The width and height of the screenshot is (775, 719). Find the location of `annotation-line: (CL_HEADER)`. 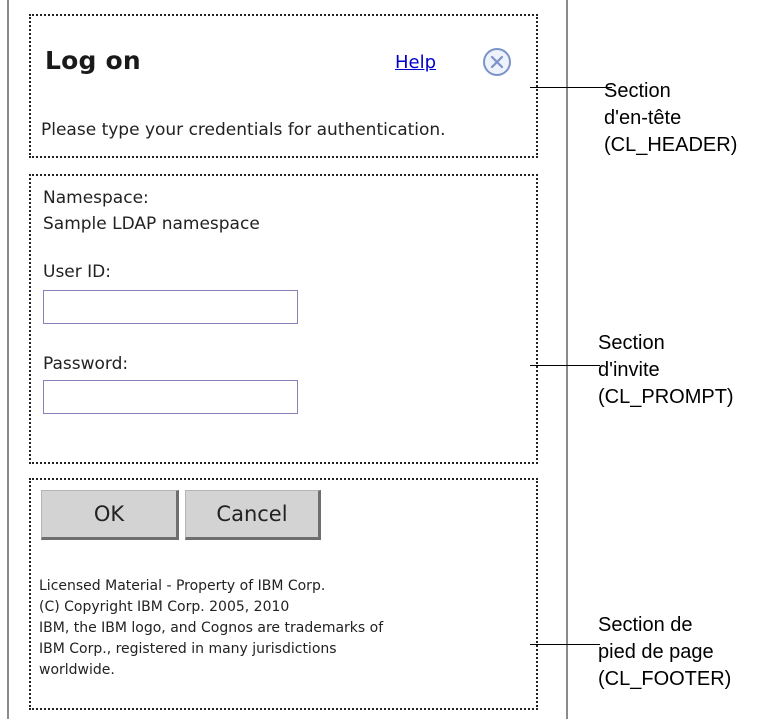

annotation-line: (CL_HEADER) is located at coordinates (671, 145).